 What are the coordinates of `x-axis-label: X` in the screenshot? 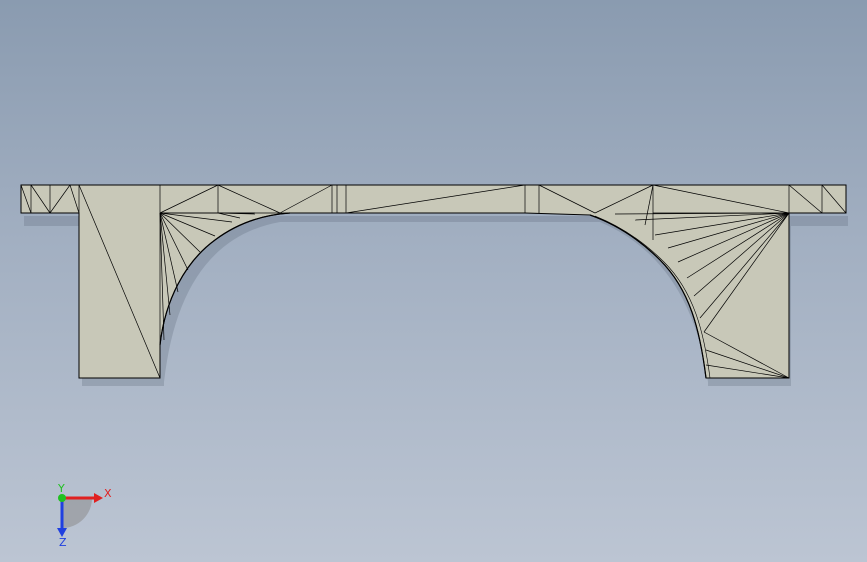 It's located at (108, 493).